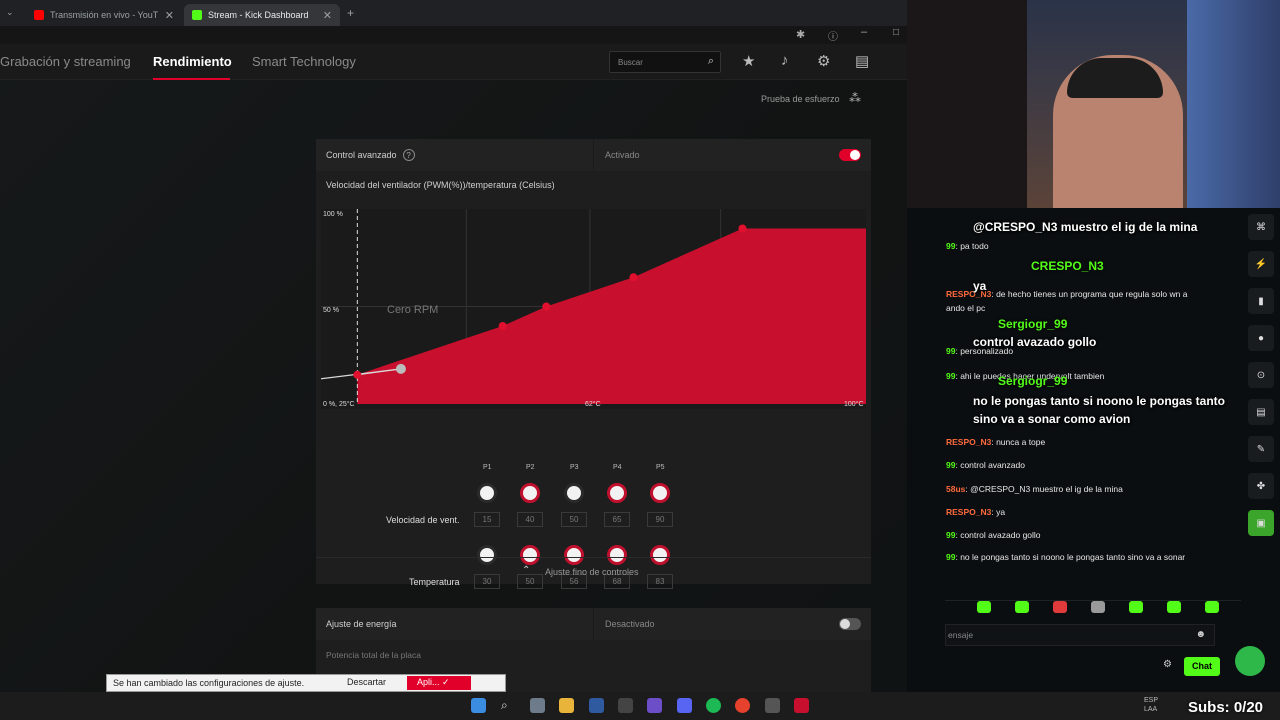 The height and width of the screenshot is (720, 1280). I want to click on app-icon-gray, so click(772, 705).